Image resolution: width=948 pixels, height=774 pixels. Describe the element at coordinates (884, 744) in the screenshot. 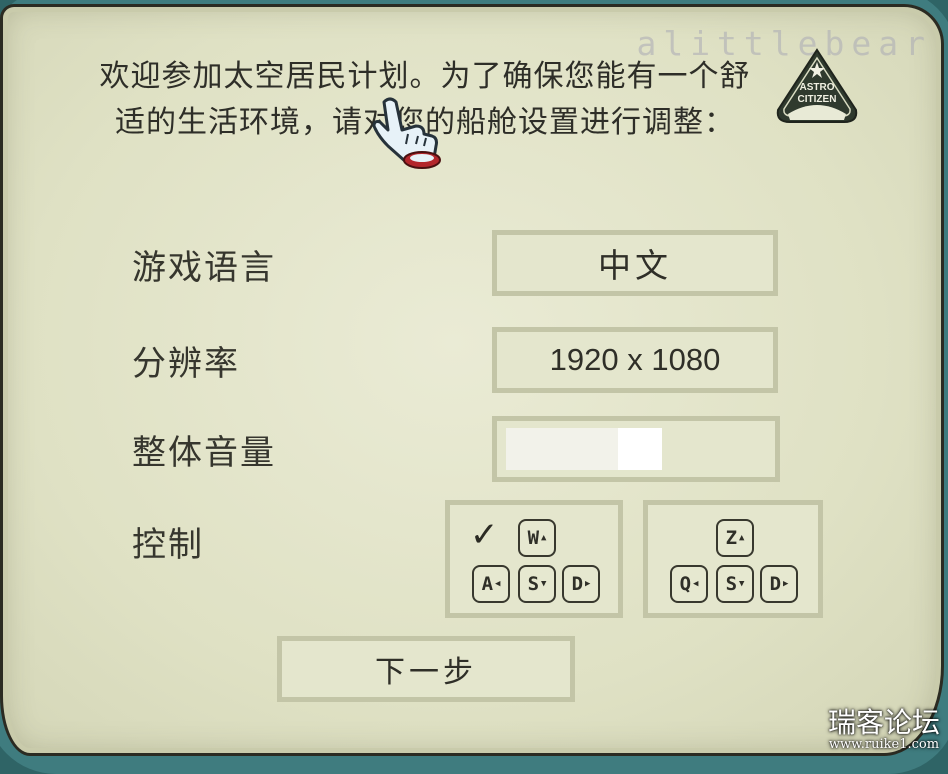

I see `forum-url: www.ruike1.com` at that location.